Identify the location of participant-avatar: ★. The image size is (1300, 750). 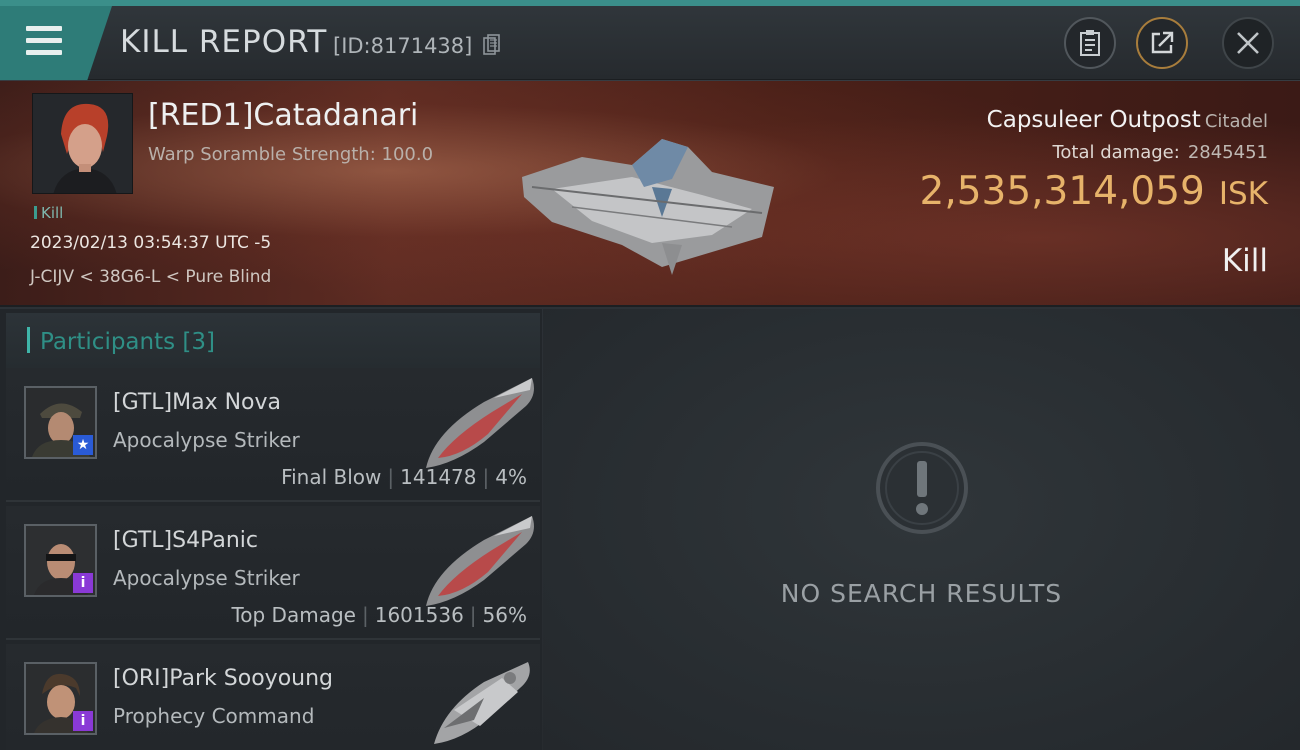
(60, 422).